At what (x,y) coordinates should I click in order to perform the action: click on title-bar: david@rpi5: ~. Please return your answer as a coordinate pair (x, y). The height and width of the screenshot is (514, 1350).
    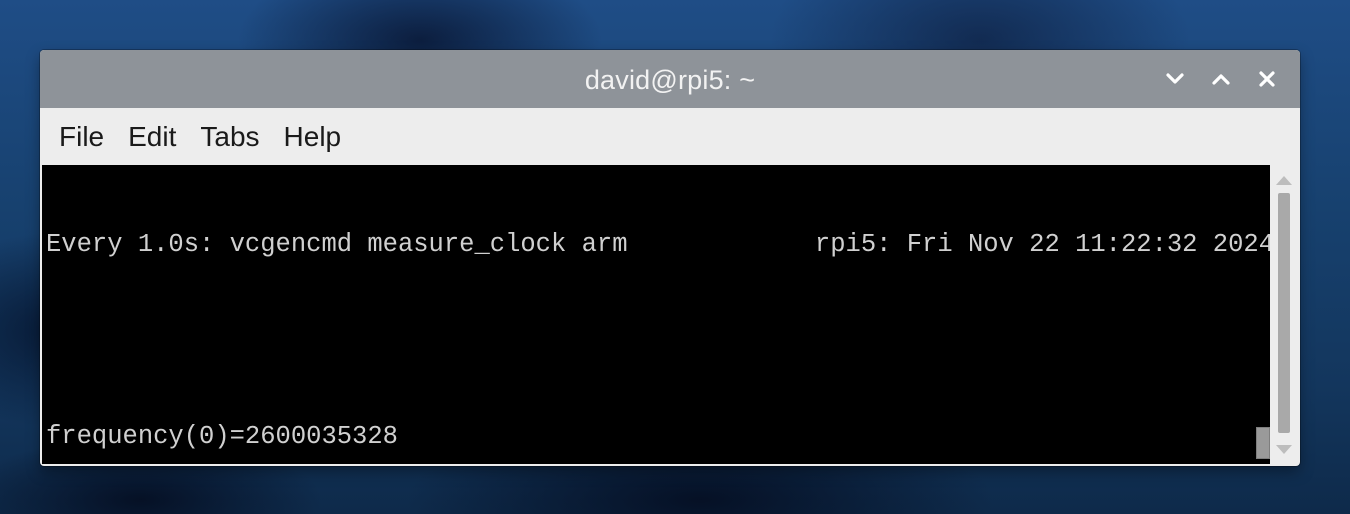
    Looking at the image, I should click on (670, 79).